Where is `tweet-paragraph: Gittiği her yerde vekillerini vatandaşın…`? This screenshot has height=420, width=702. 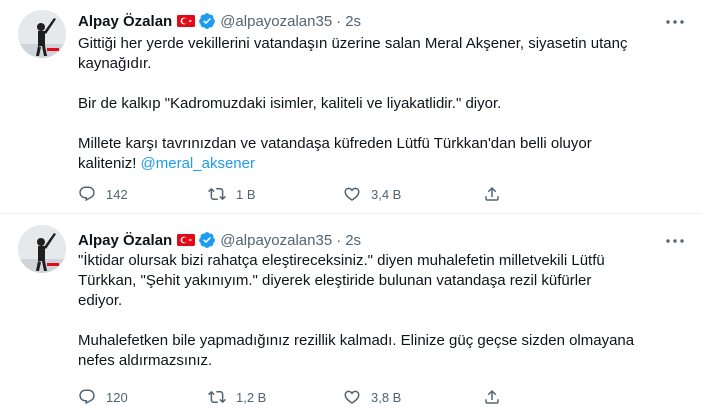
tweet-paragraph: Gittiği her yerde vekillerini vatandaşın… is located at coordinates (353, 53).